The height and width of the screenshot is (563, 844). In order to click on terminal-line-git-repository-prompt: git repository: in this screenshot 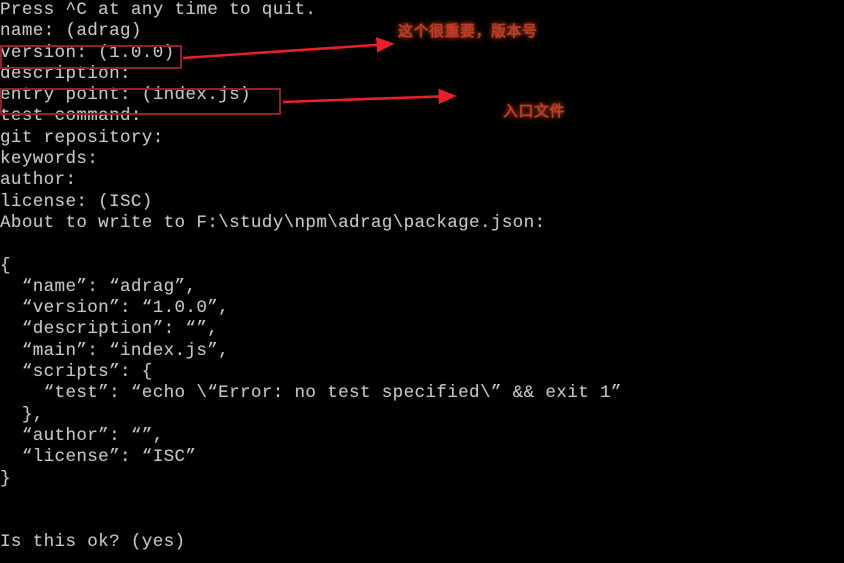, I will do `click(82, 137)`.